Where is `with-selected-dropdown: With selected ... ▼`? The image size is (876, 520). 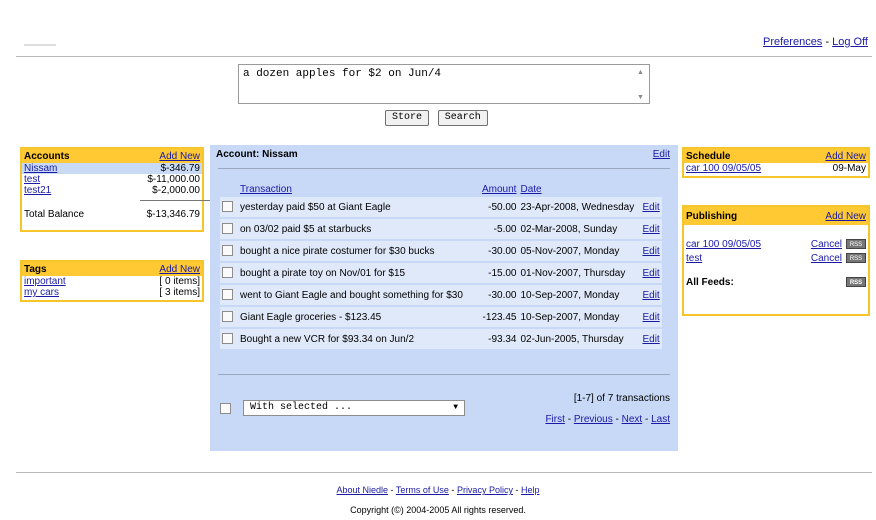 with-selected-dropdown: With selected ... ▼ is located at coordinates (354, 408).